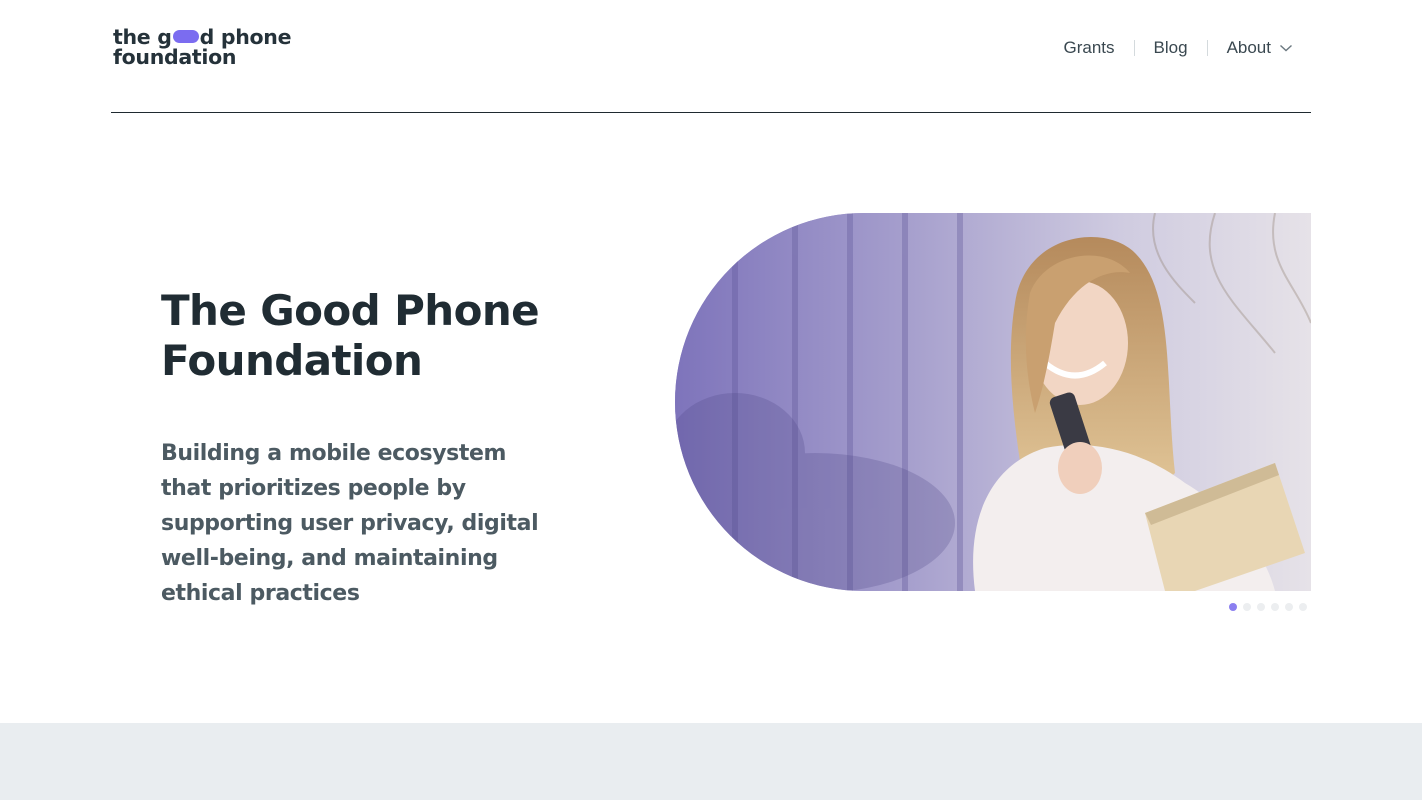 The height and width of the screenshot is (800, 1422). Describe the element at coordinates (1286, 48) in the screenshot. I see `chevron-down-icon` at that location.